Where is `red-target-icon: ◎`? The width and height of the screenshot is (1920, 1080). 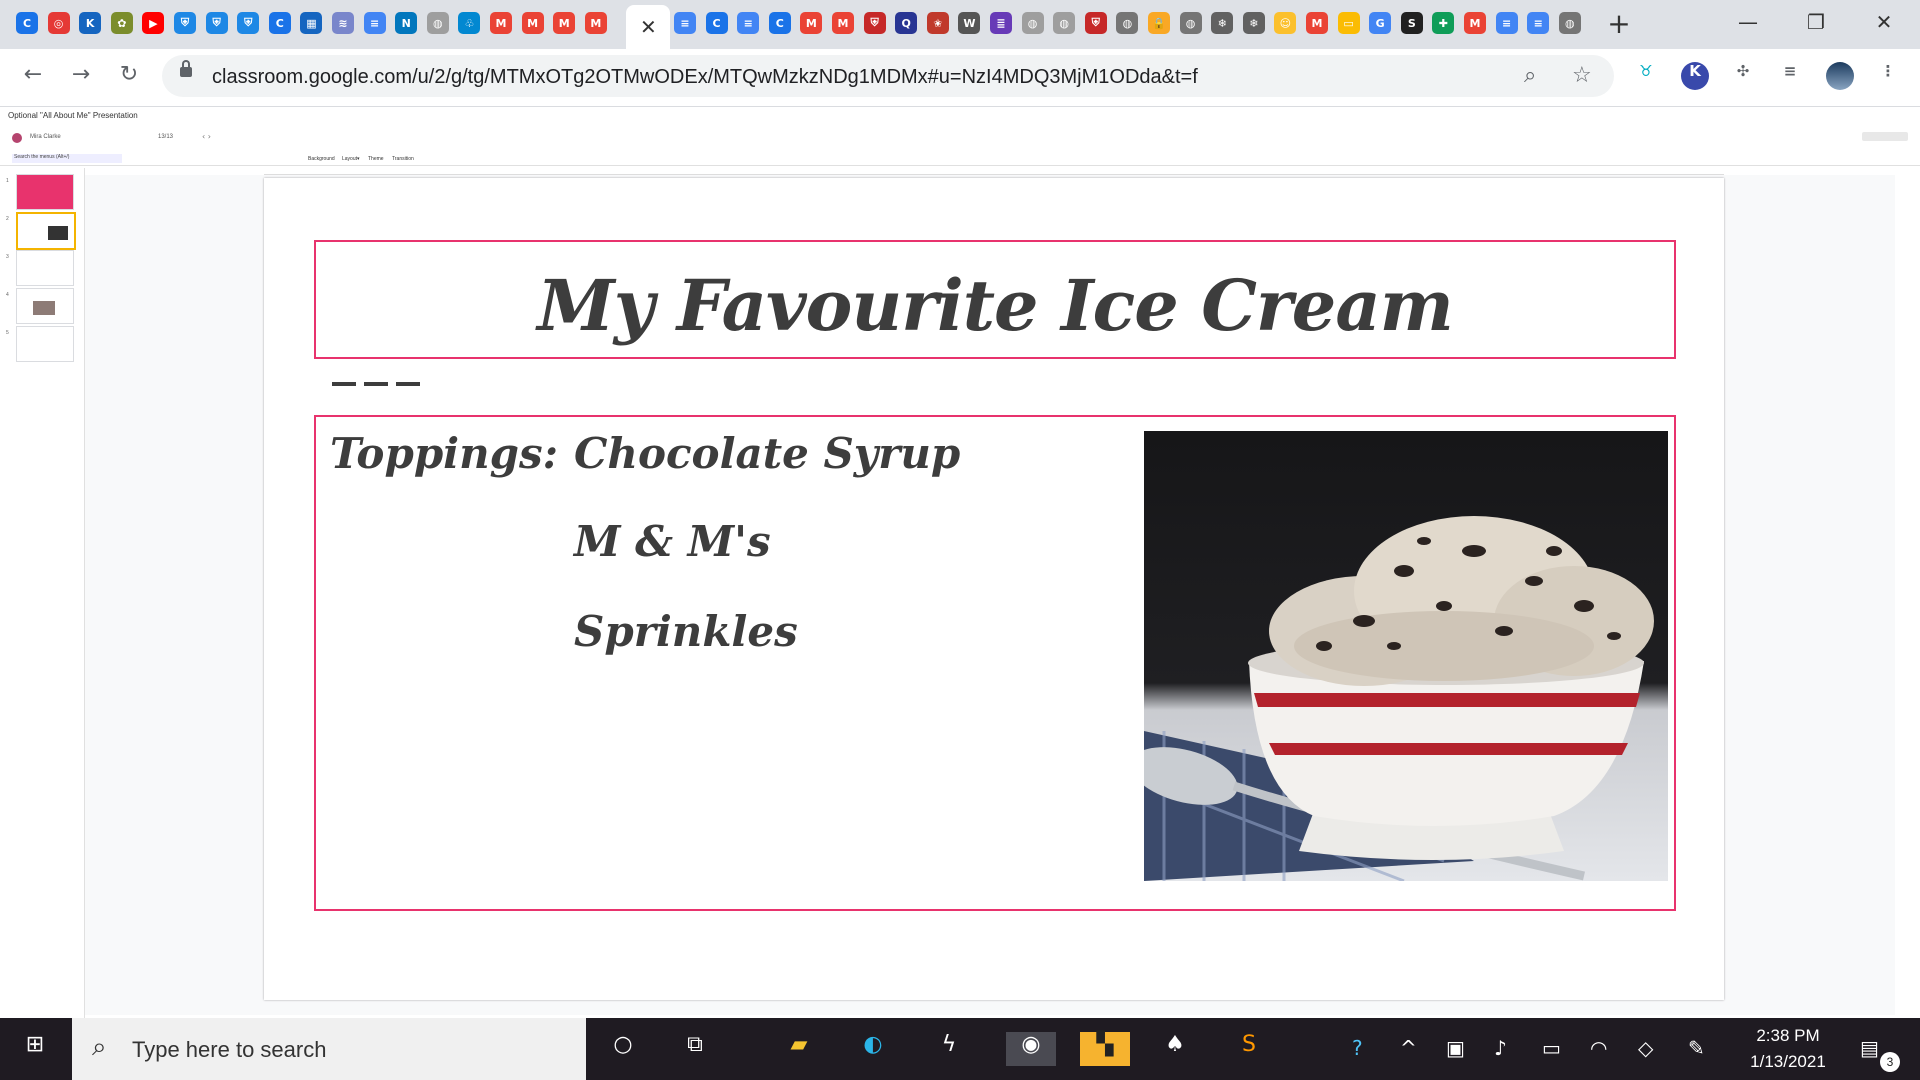
red-target-icon: ◎ is located at coordinates (58, 23).